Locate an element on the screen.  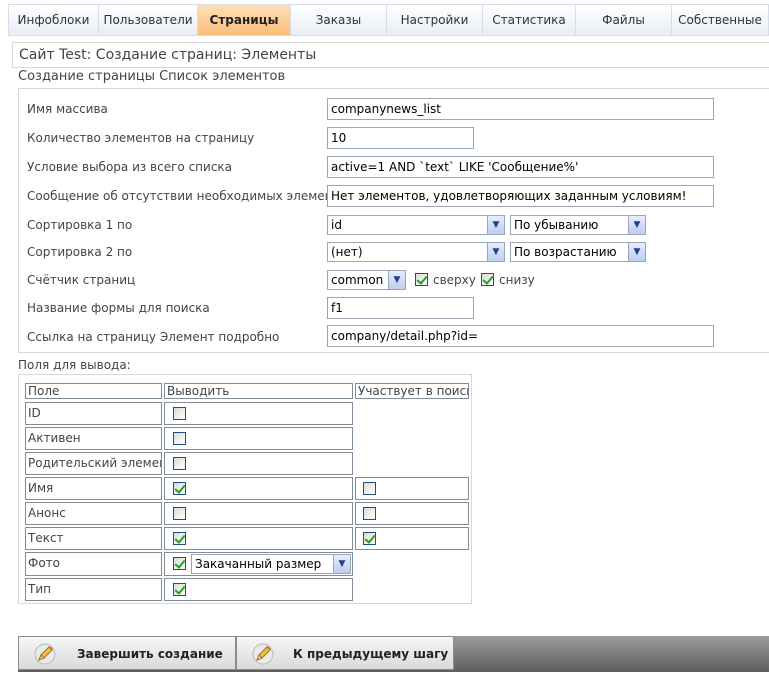
per-page-row: Количество элементов на страницу 10 is located at coordinates (394, 138).